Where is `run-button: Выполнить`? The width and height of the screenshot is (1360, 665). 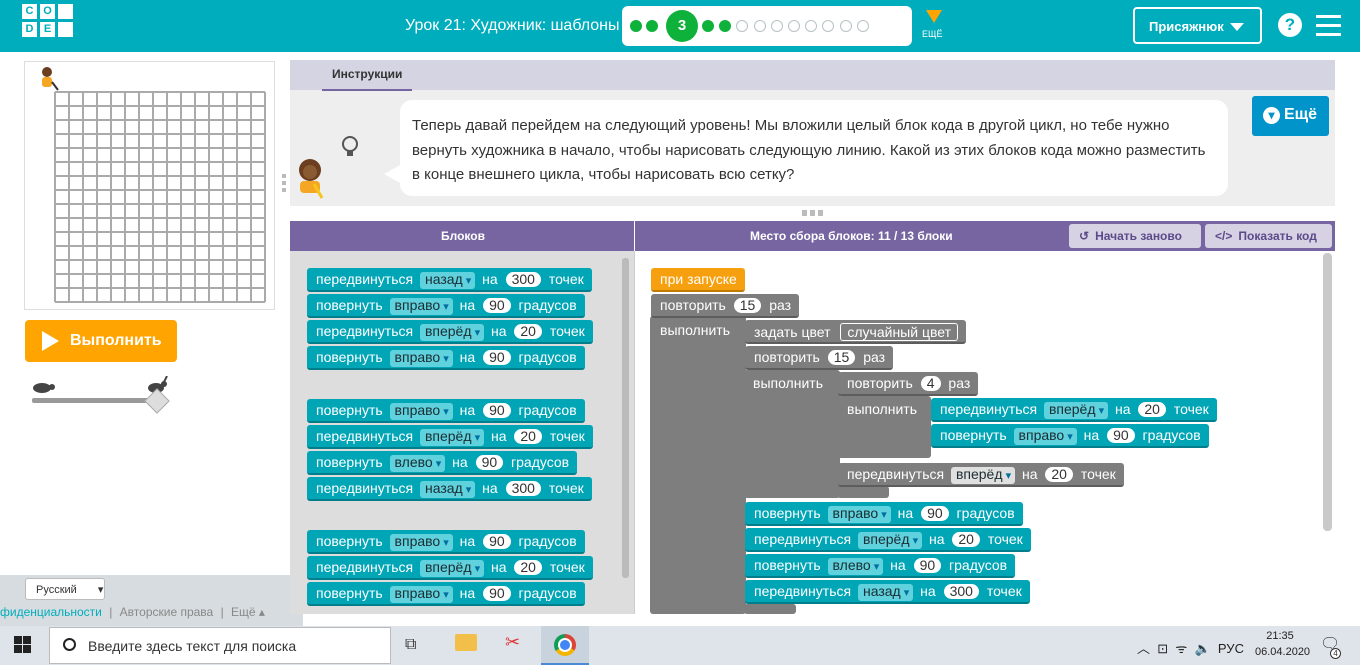
run-button: Выполнить is located at coordinates (101, 341).